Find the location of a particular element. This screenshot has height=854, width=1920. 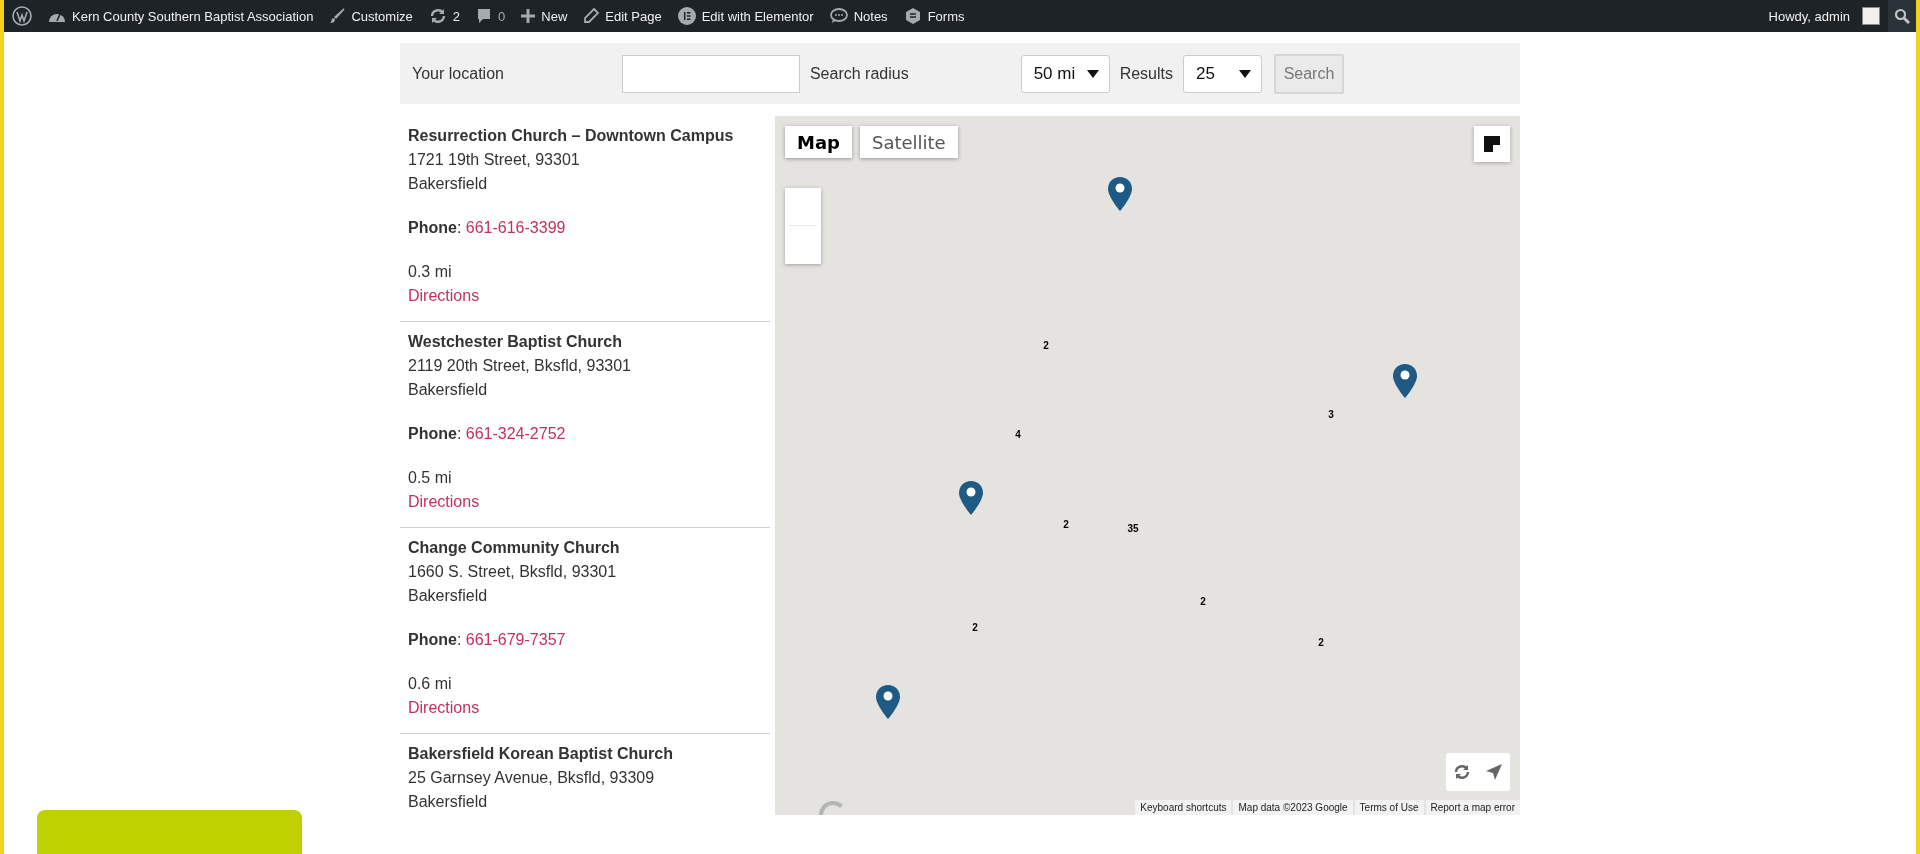

radius-label: Search radius is located at coordinates (859, 73).